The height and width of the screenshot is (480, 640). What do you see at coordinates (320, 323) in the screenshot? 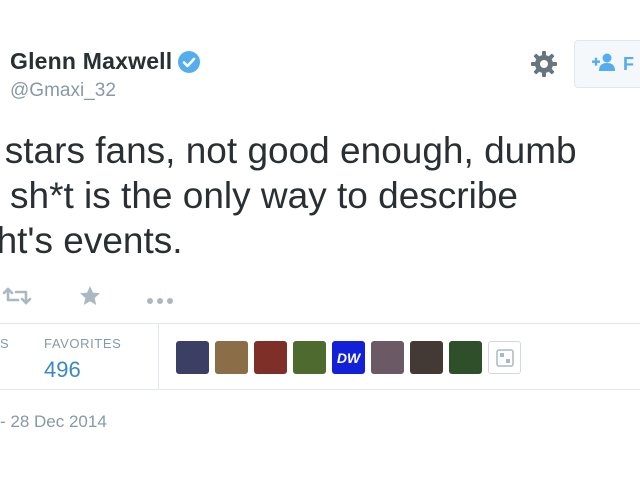
I see `stats-divider-top` at bounding box center [320, 323].